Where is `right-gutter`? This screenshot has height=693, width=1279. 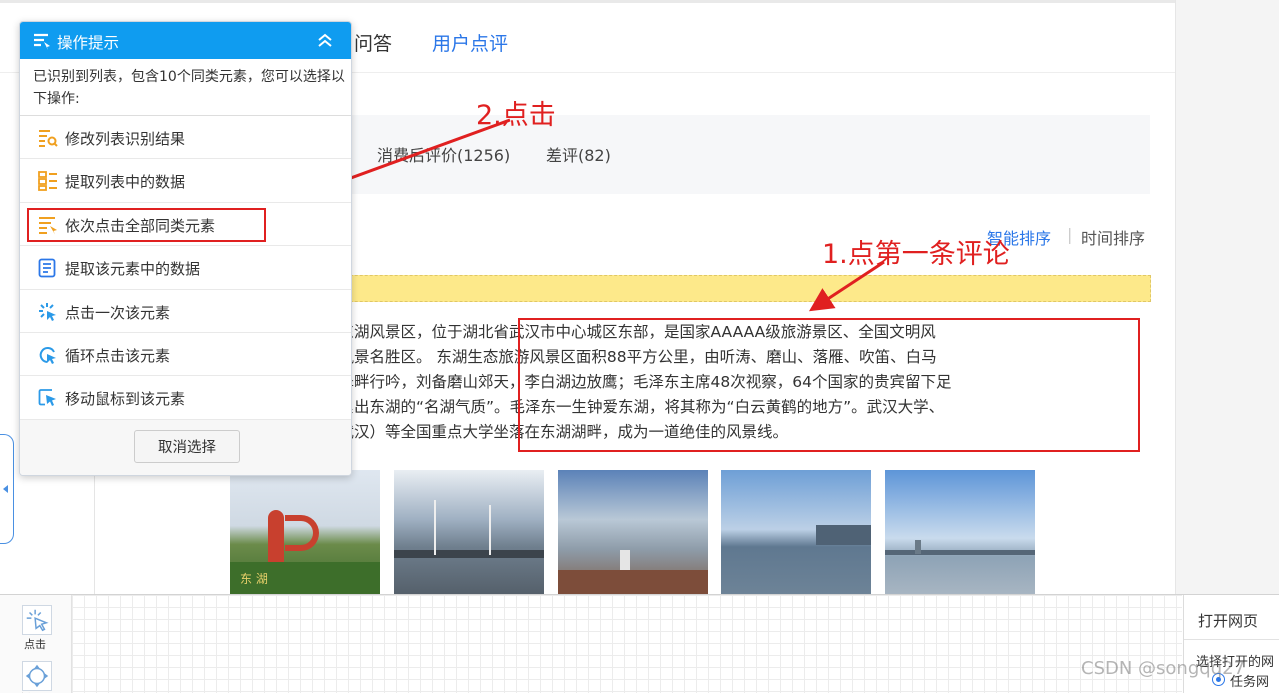 right-gutter is located at coordinates (1227, 297).